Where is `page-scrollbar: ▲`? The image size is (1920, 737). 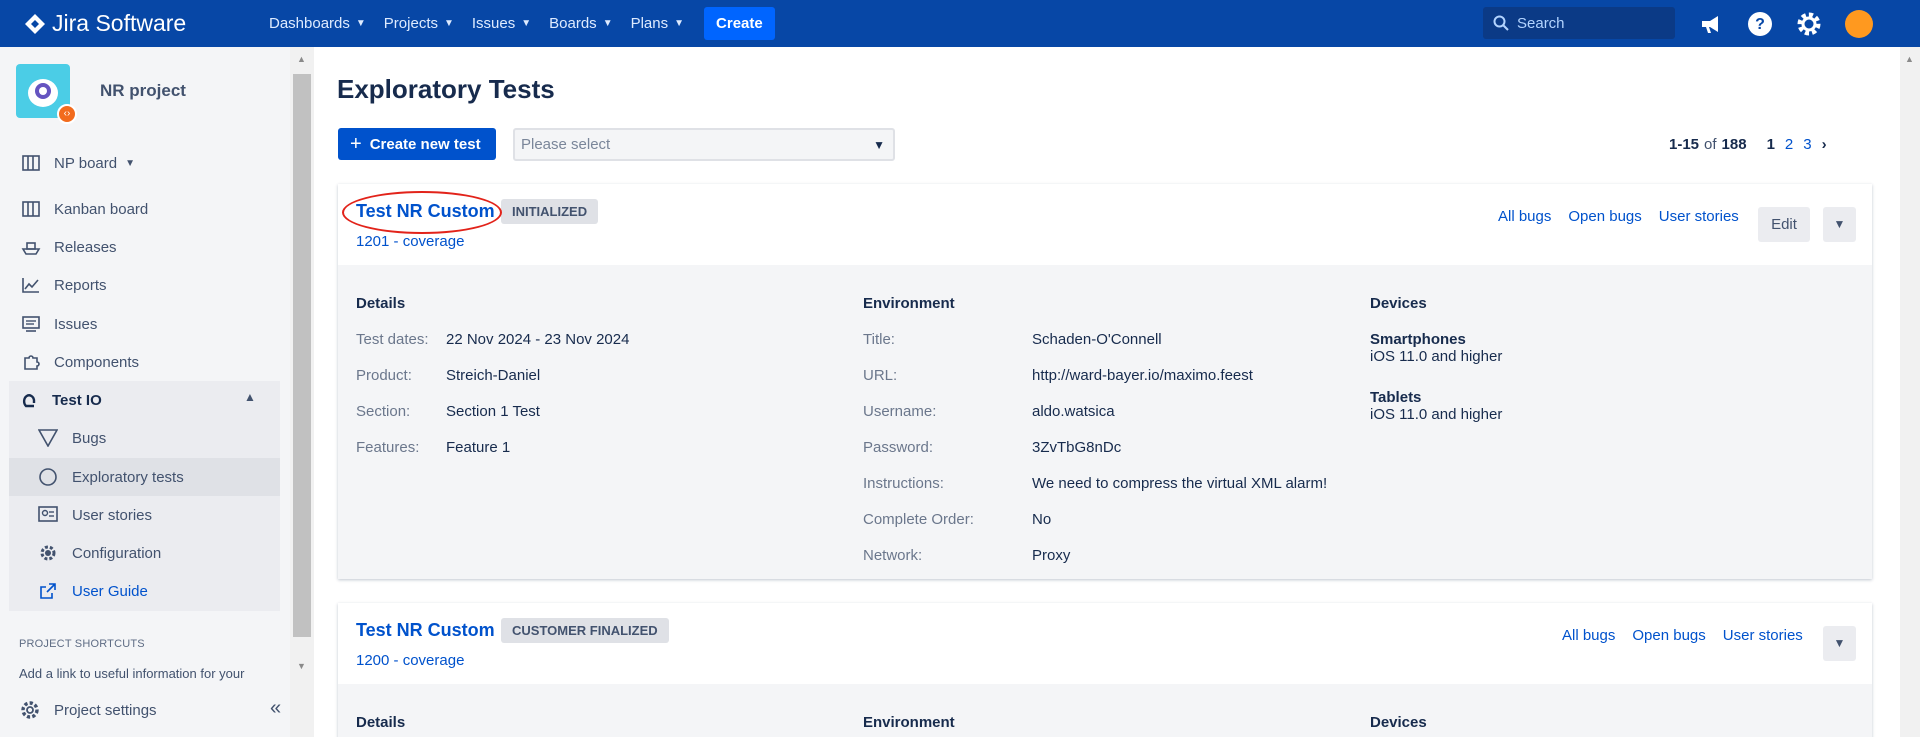 page-scrollbar: ▲ is located at coordinates (1910, 392).